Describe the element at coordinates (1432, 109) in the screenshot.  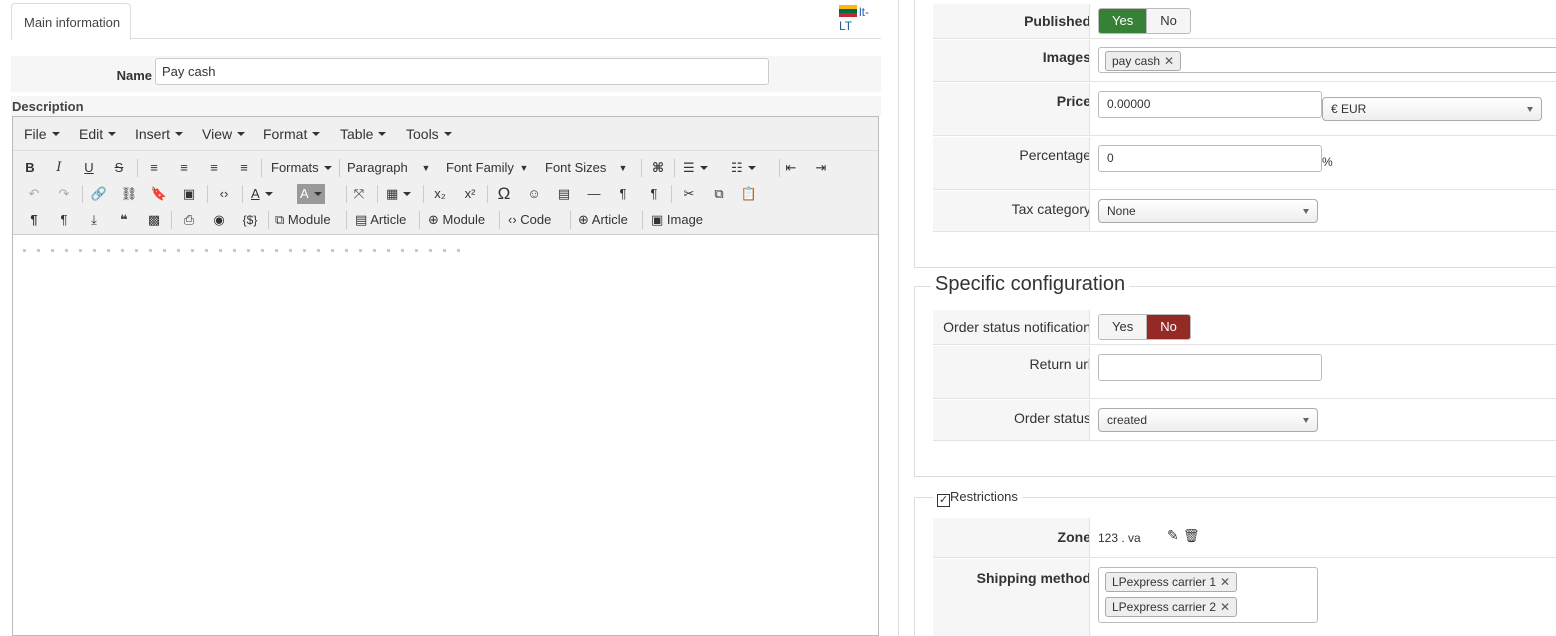
I see `currency-select: € EUR` at that location.